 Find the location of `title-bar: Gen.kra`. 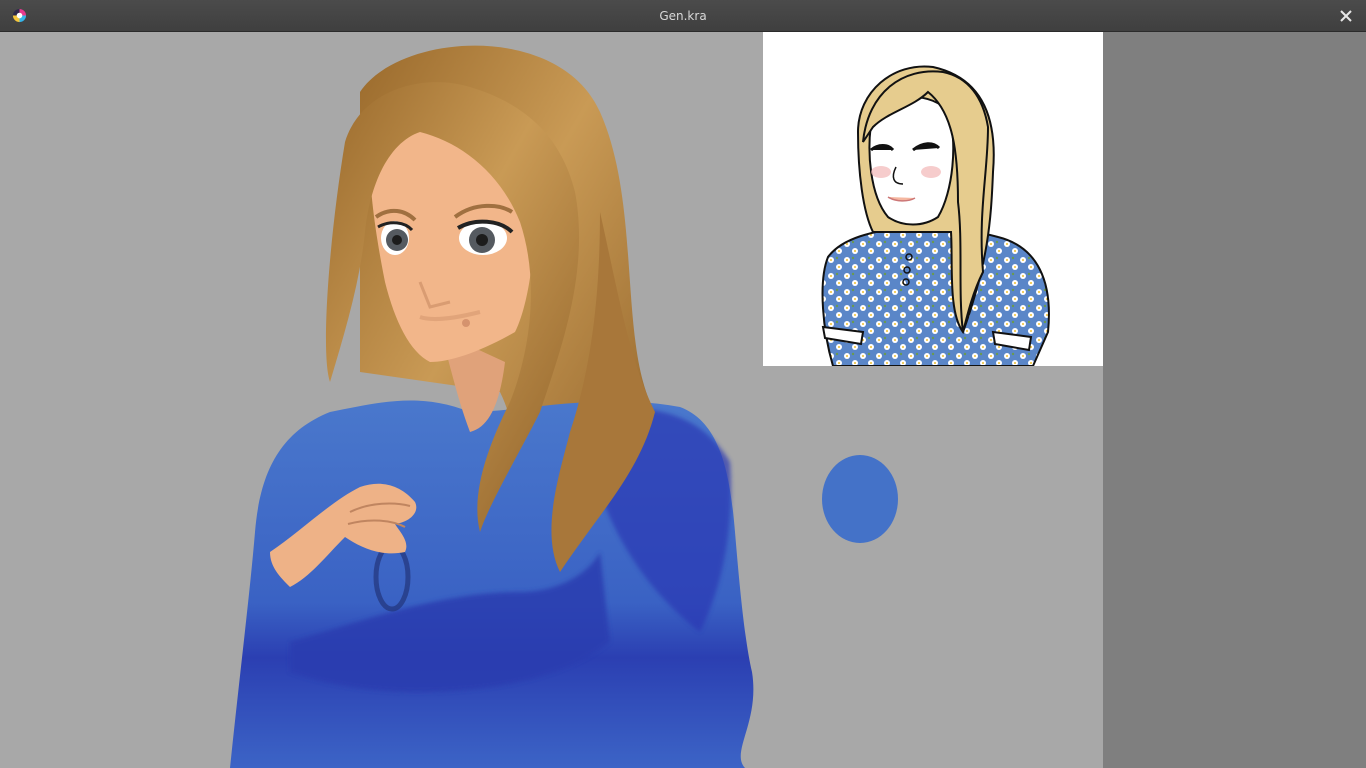

title-bar: Gen.kra is located at coordinates (683, 16).